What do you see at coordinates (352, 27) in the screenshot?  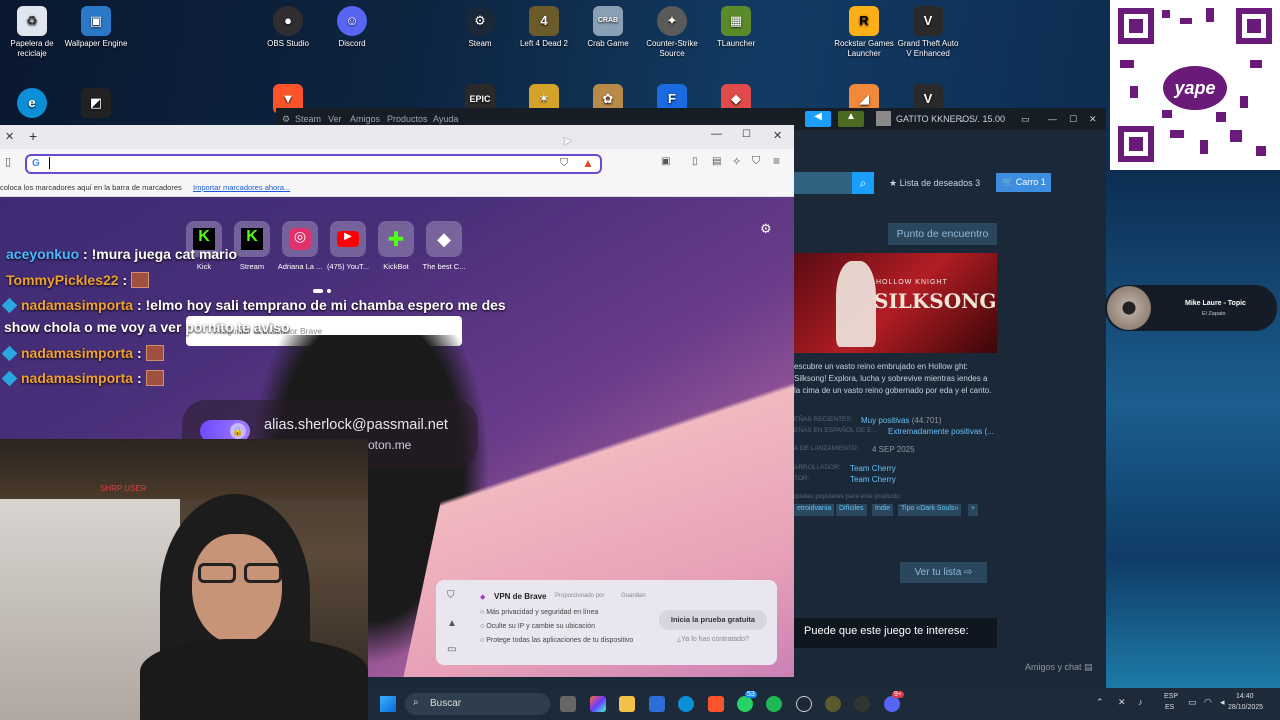 I see `desktop-icon-discord: ☺ Discord` at bounding box center [352, 27].